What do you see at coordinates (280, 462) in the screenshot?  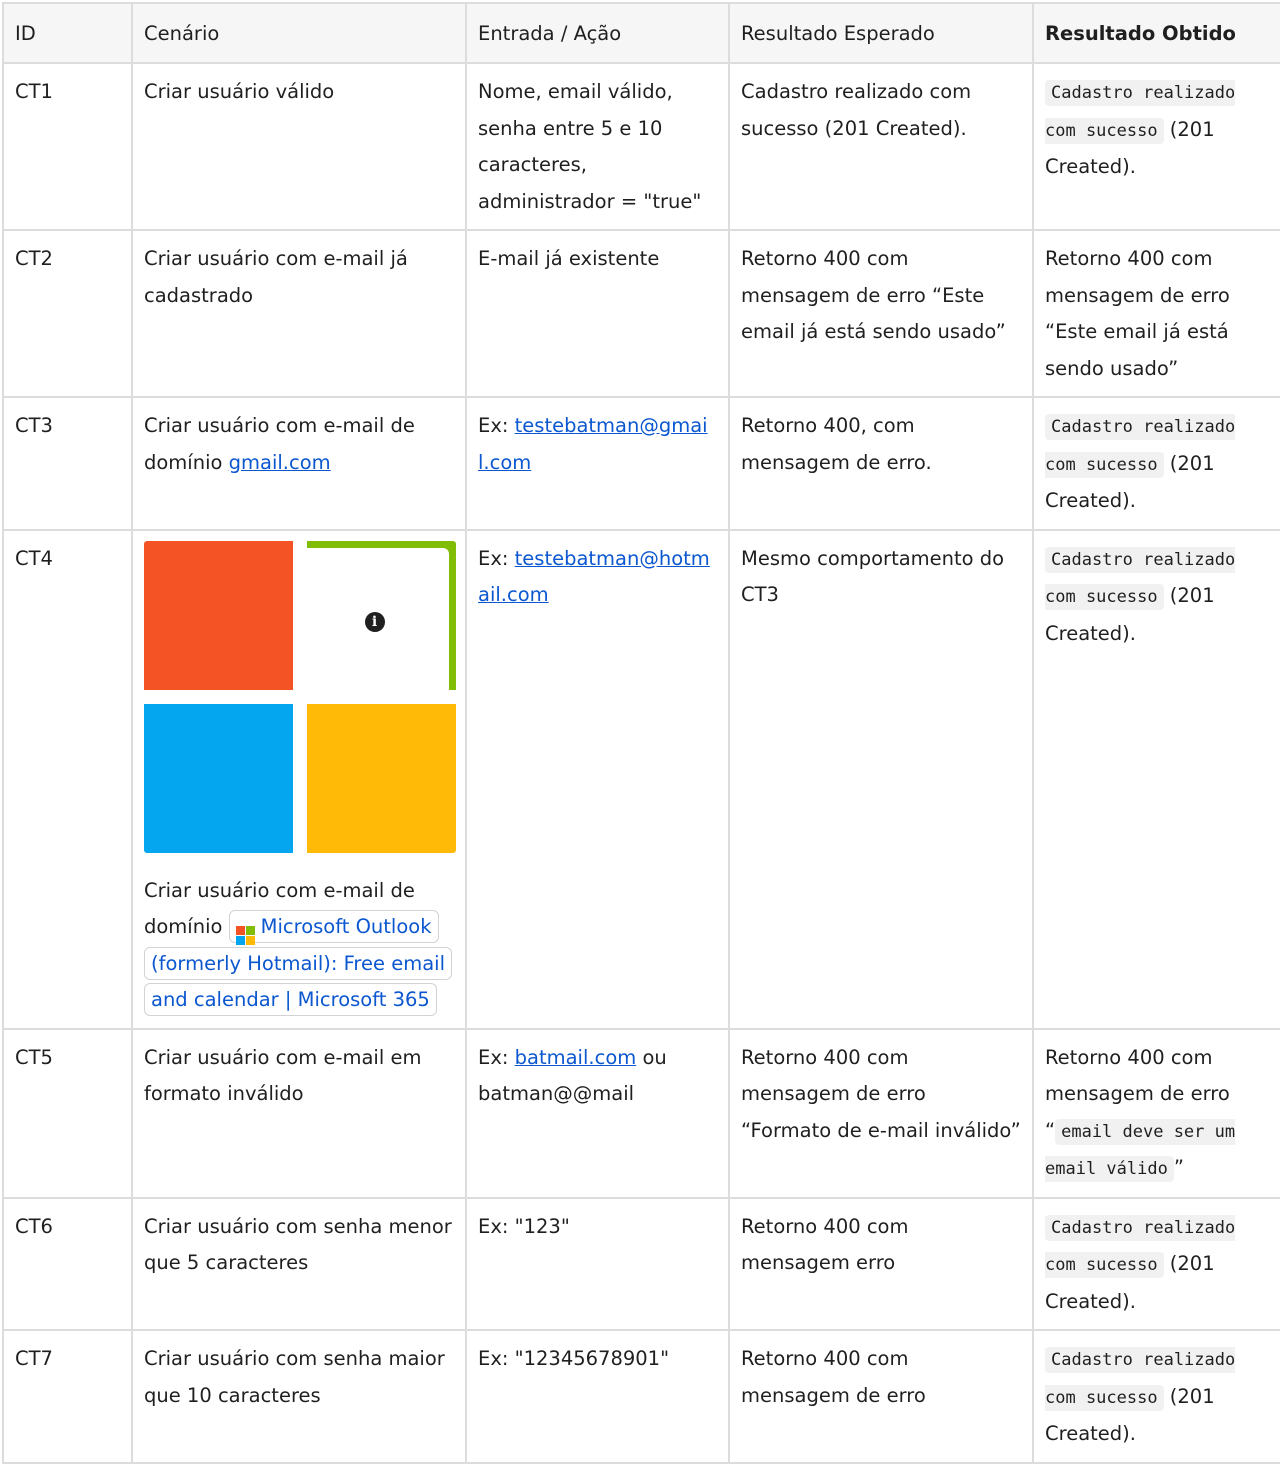 I see `gmail-link: gmail.com` at bounding box center [280, 462].